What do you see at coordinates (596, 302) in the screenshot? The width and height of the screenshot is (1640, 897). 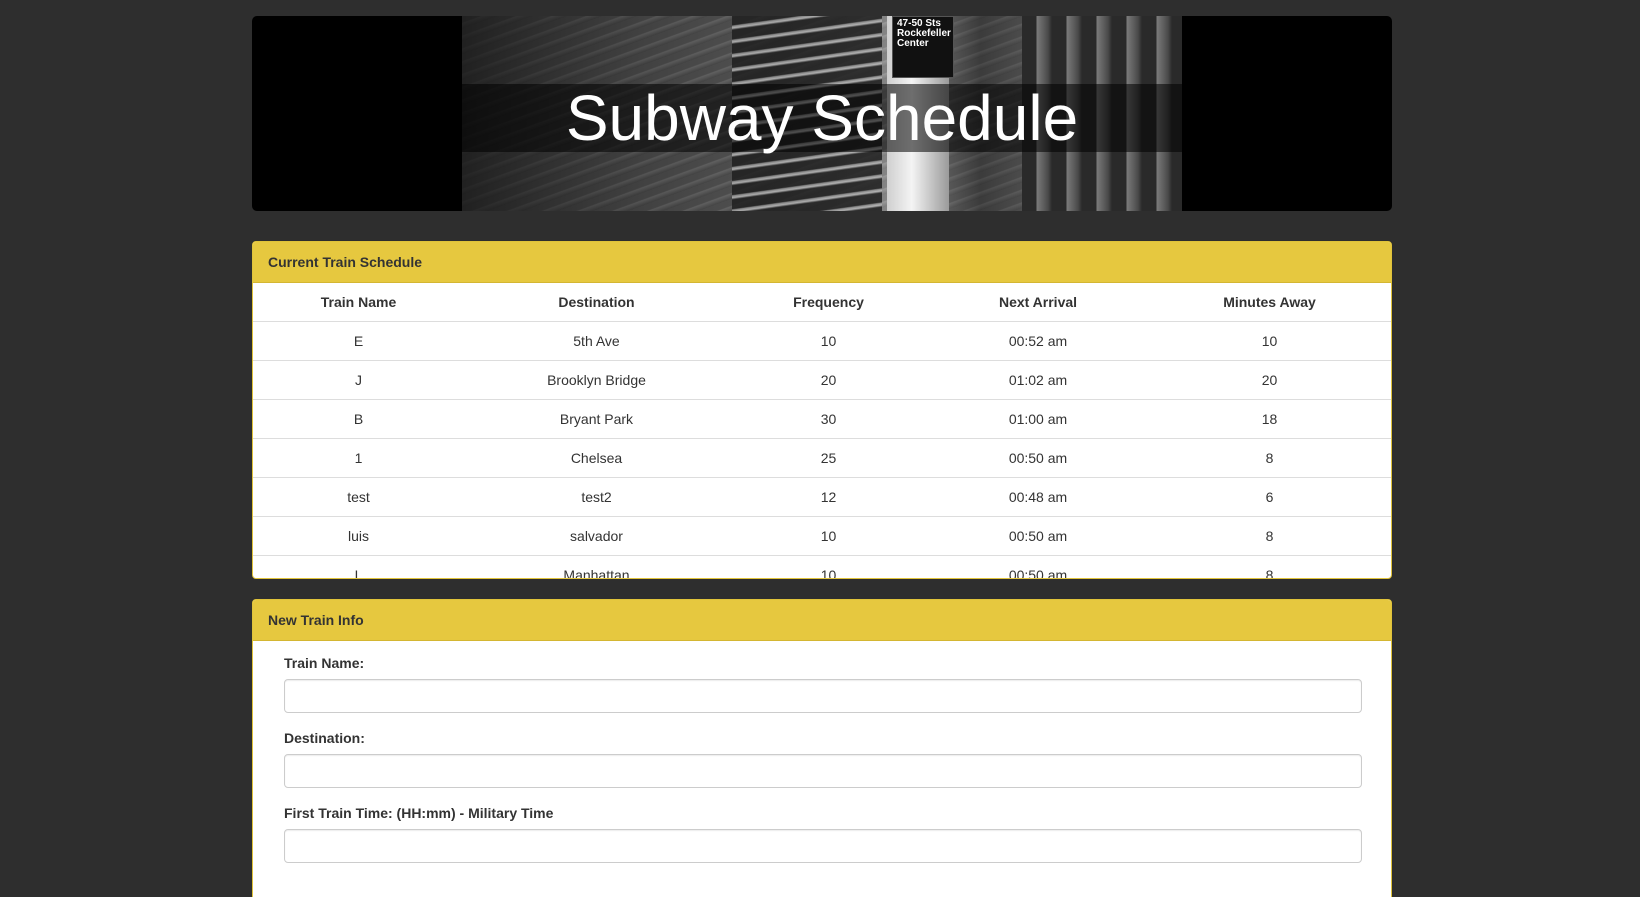 I see `column-header-destination: Destination` at bounding box center [596, 302].